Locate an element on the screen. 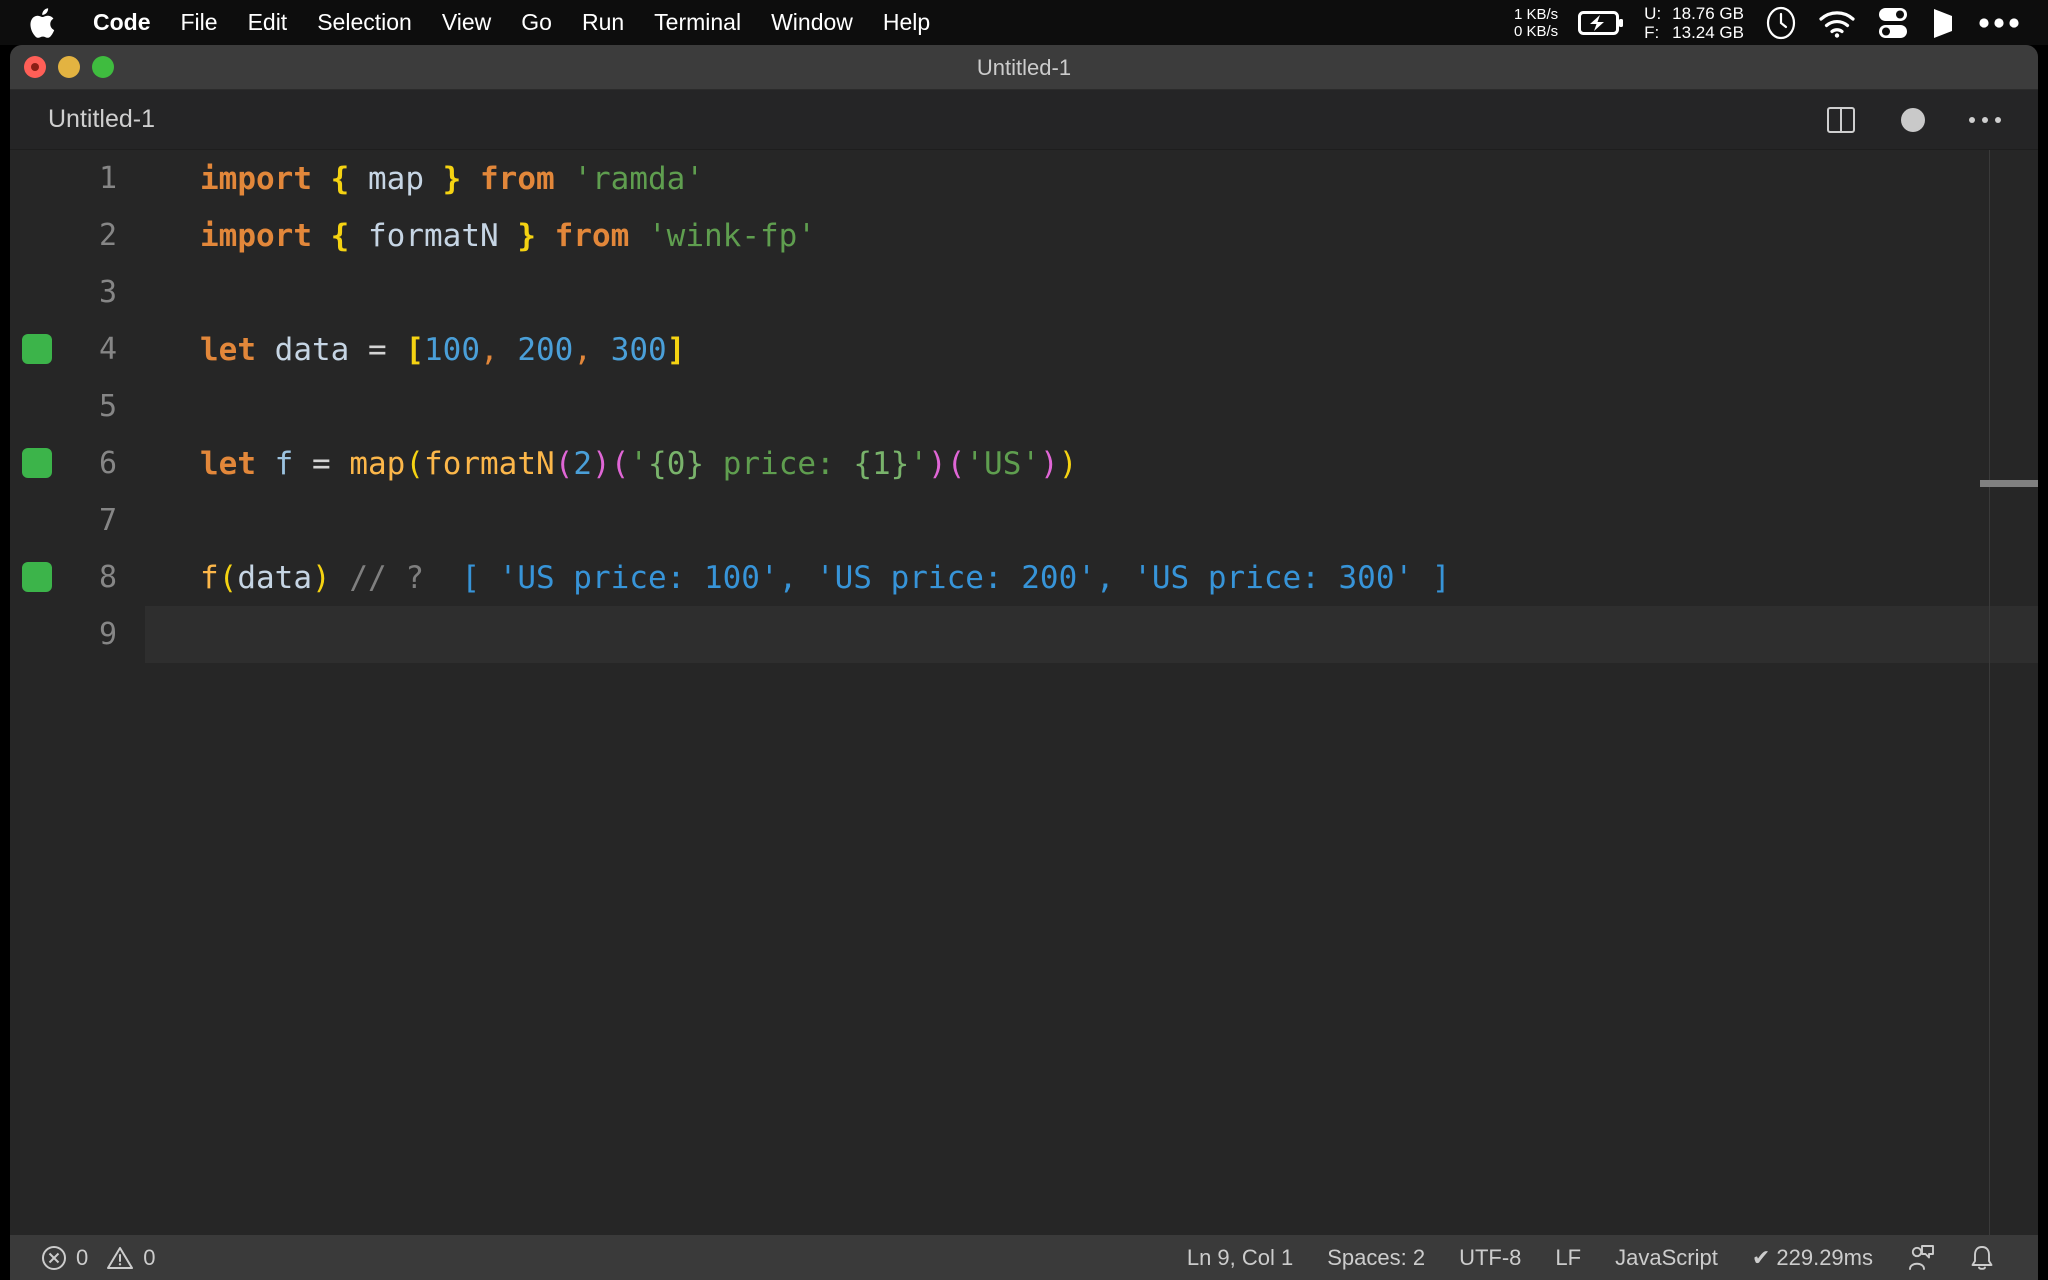  disk-used-label: U: is located at coordinates (1653, 13).